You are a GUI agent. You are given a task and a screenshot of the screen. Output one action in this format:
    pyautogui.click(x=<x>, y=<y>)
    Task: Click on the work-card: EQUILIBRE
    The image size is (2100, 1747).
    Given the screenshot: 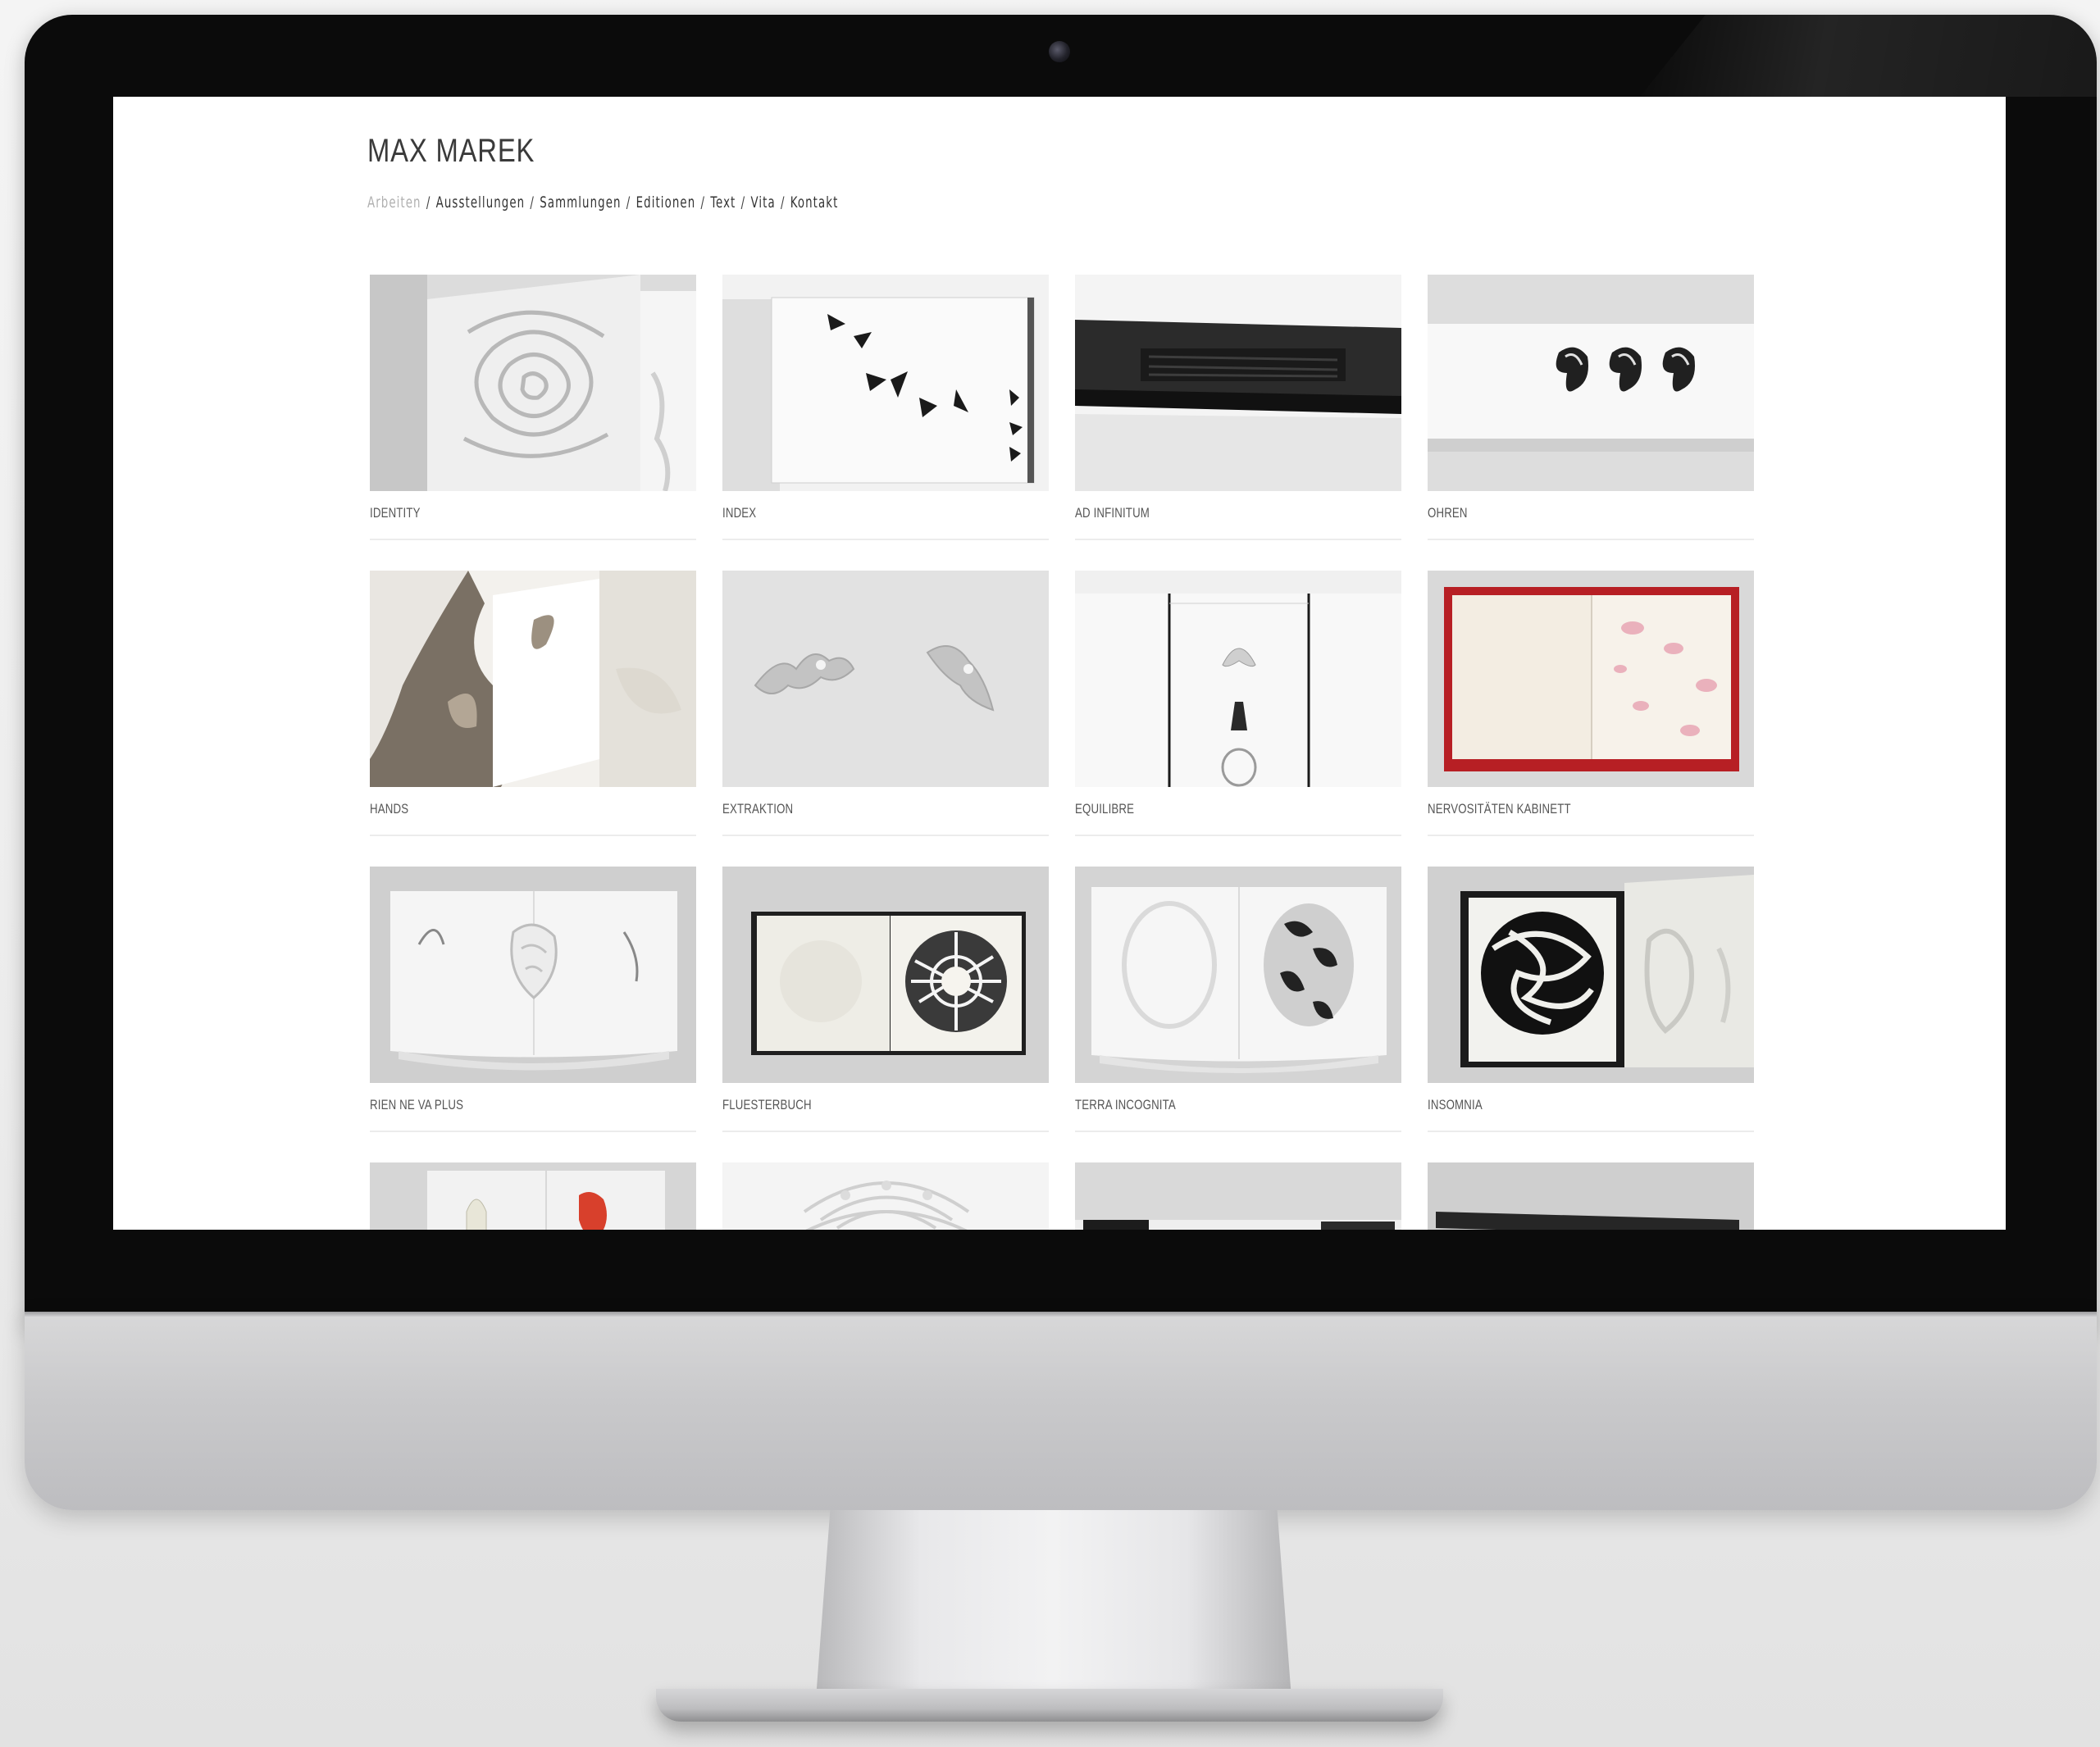 What is the action you would take?
    pyautogui.click(x=1238, y=719)
    